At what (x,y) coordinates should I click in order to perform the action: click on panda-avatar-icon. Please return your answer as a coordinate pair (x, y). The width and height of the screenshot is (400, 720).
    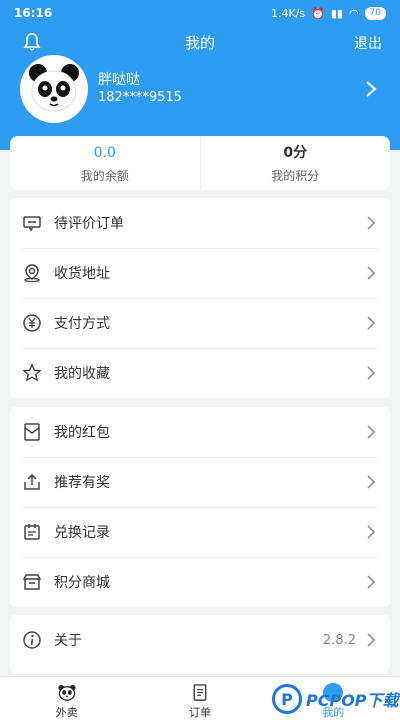
    Looking at the image, I should click on (54, 88).